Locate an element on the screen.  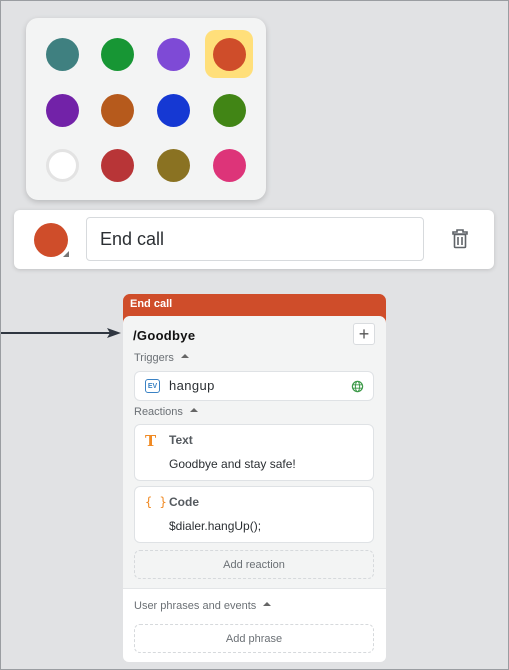
color-swatch-green is located at coordinates (117, 54).